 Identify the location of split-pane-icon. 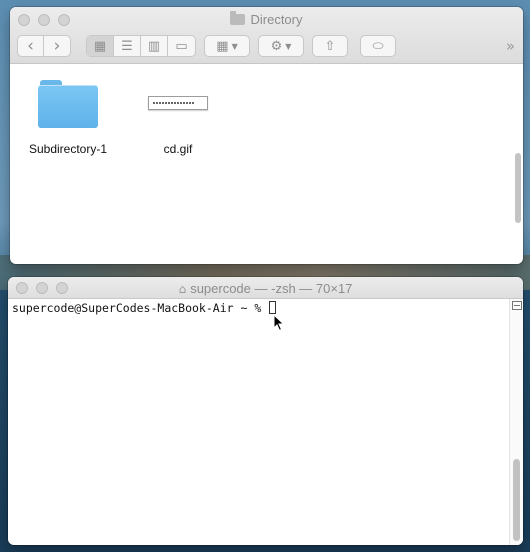
(517, 305).